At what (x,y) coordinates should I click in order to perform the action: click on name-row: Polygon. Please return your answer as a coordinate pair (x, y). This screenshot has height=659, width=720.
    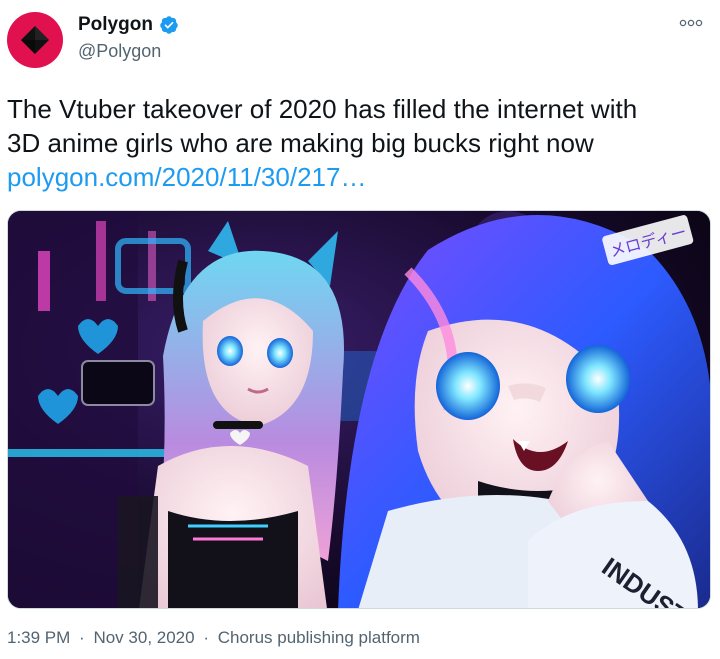
    Looking at the image, I should click on (128, 25).